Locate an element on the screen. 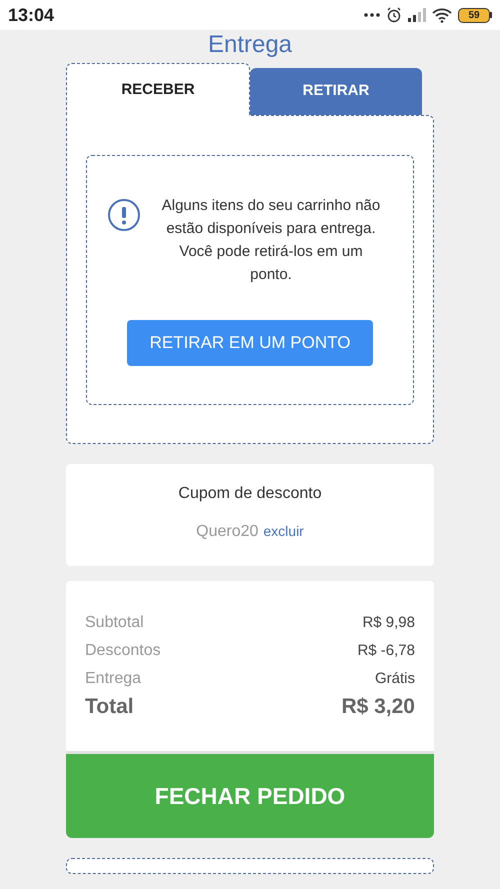 The width and height of the screenshot is (500, 889). status-time: 13:04 is located at coordinates (31, 15).